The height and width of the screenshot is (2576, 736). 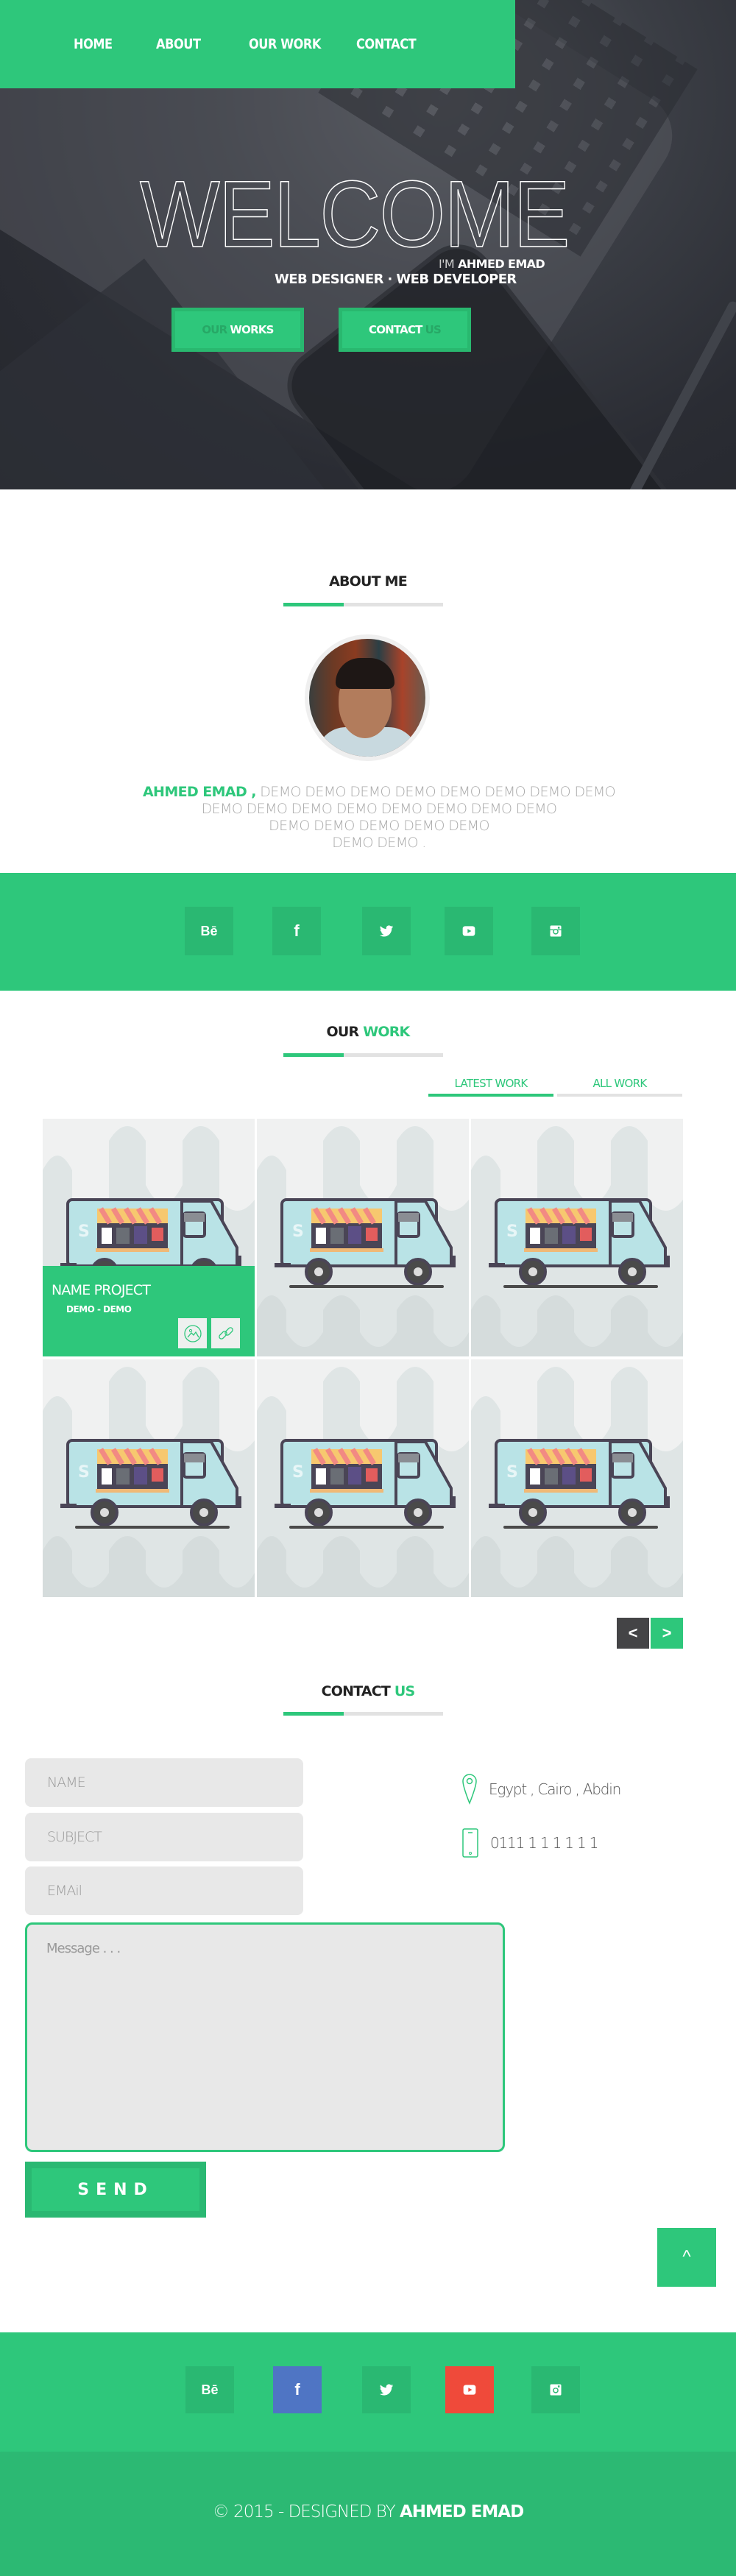 I want to click on bio-line: DEMO DEMO ., so click(x=379, y=843).